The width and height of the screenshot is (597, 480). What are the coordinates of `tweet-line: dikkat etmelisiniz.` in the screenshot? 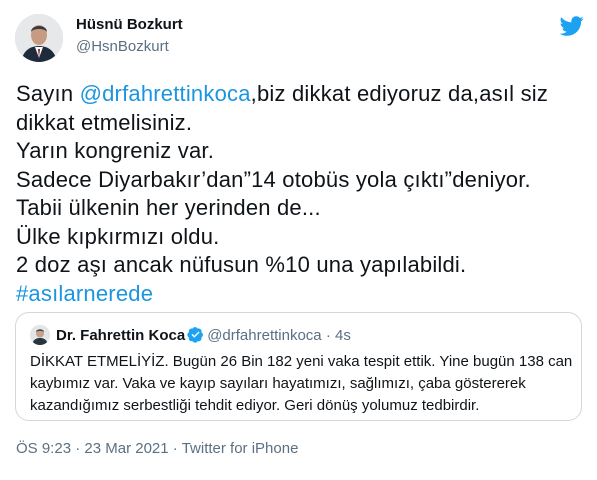 It's located at (104, 122).